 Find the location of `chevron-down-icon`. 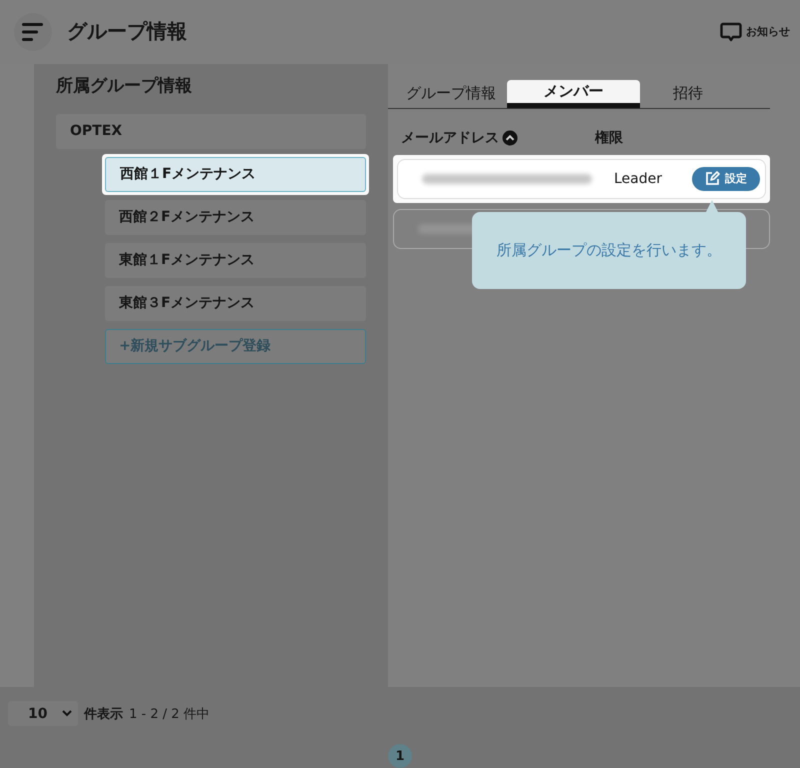

chevron-down-icon is located at coordinates (67, 713).